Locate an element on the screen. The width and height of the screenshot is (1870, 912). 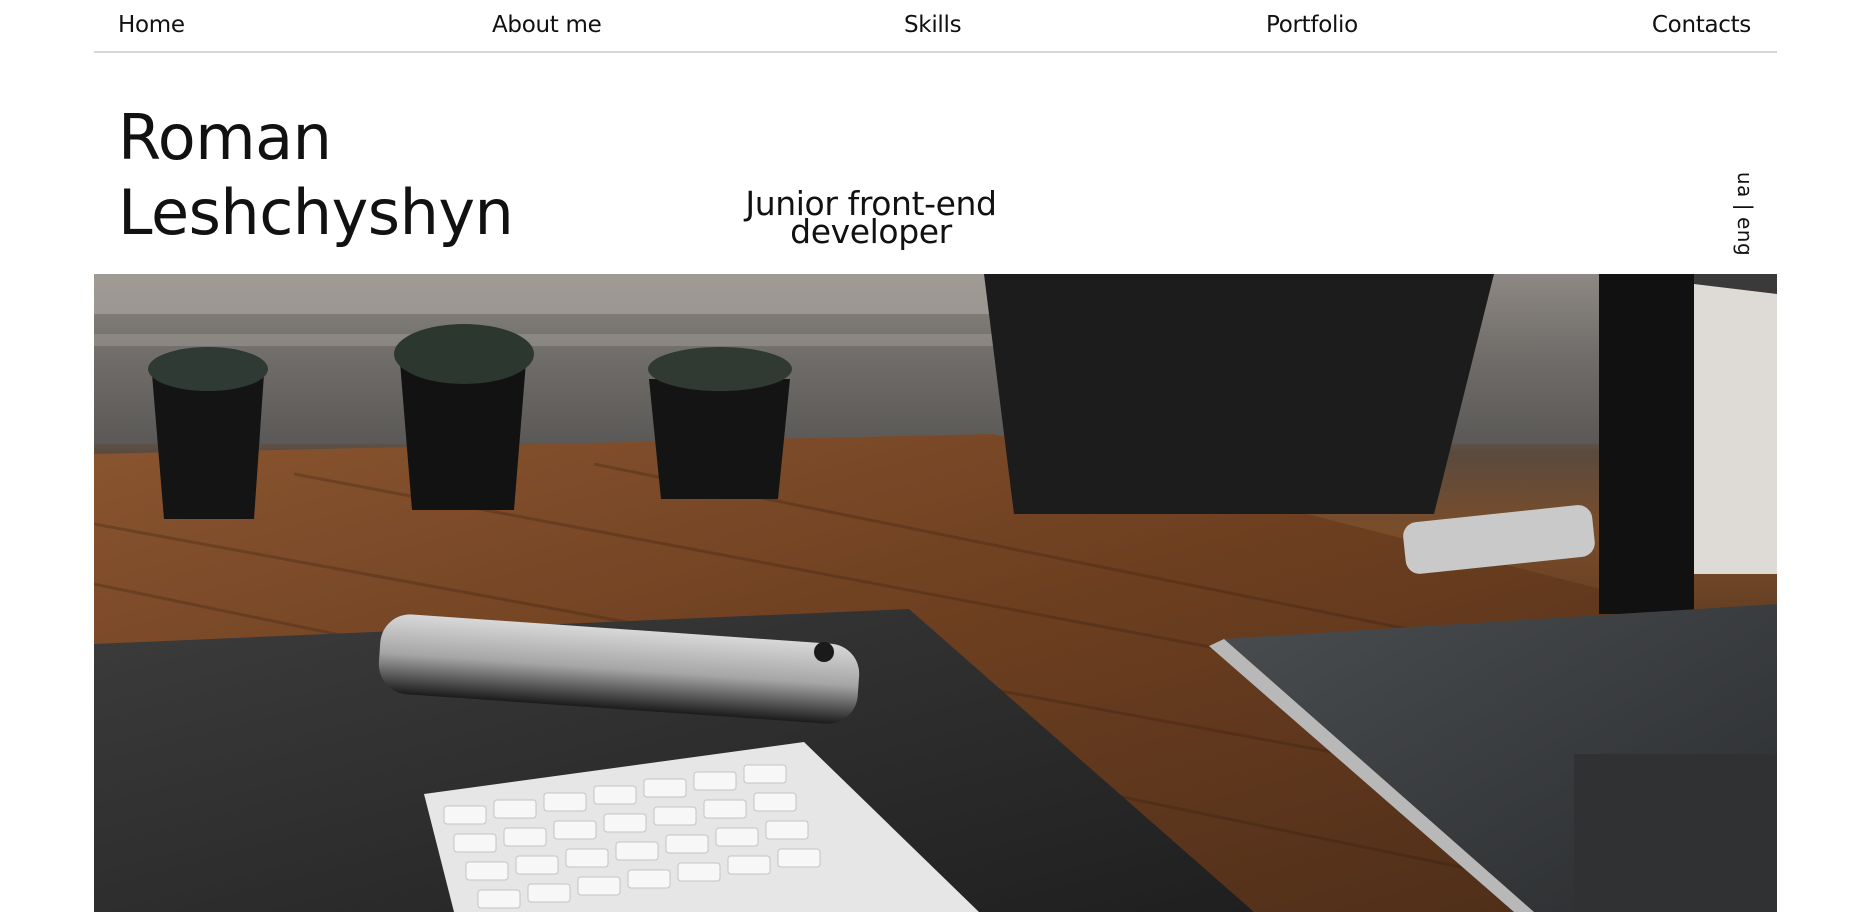
language-switcher-inner: ua | eng is located at coordinates (1745, 214).